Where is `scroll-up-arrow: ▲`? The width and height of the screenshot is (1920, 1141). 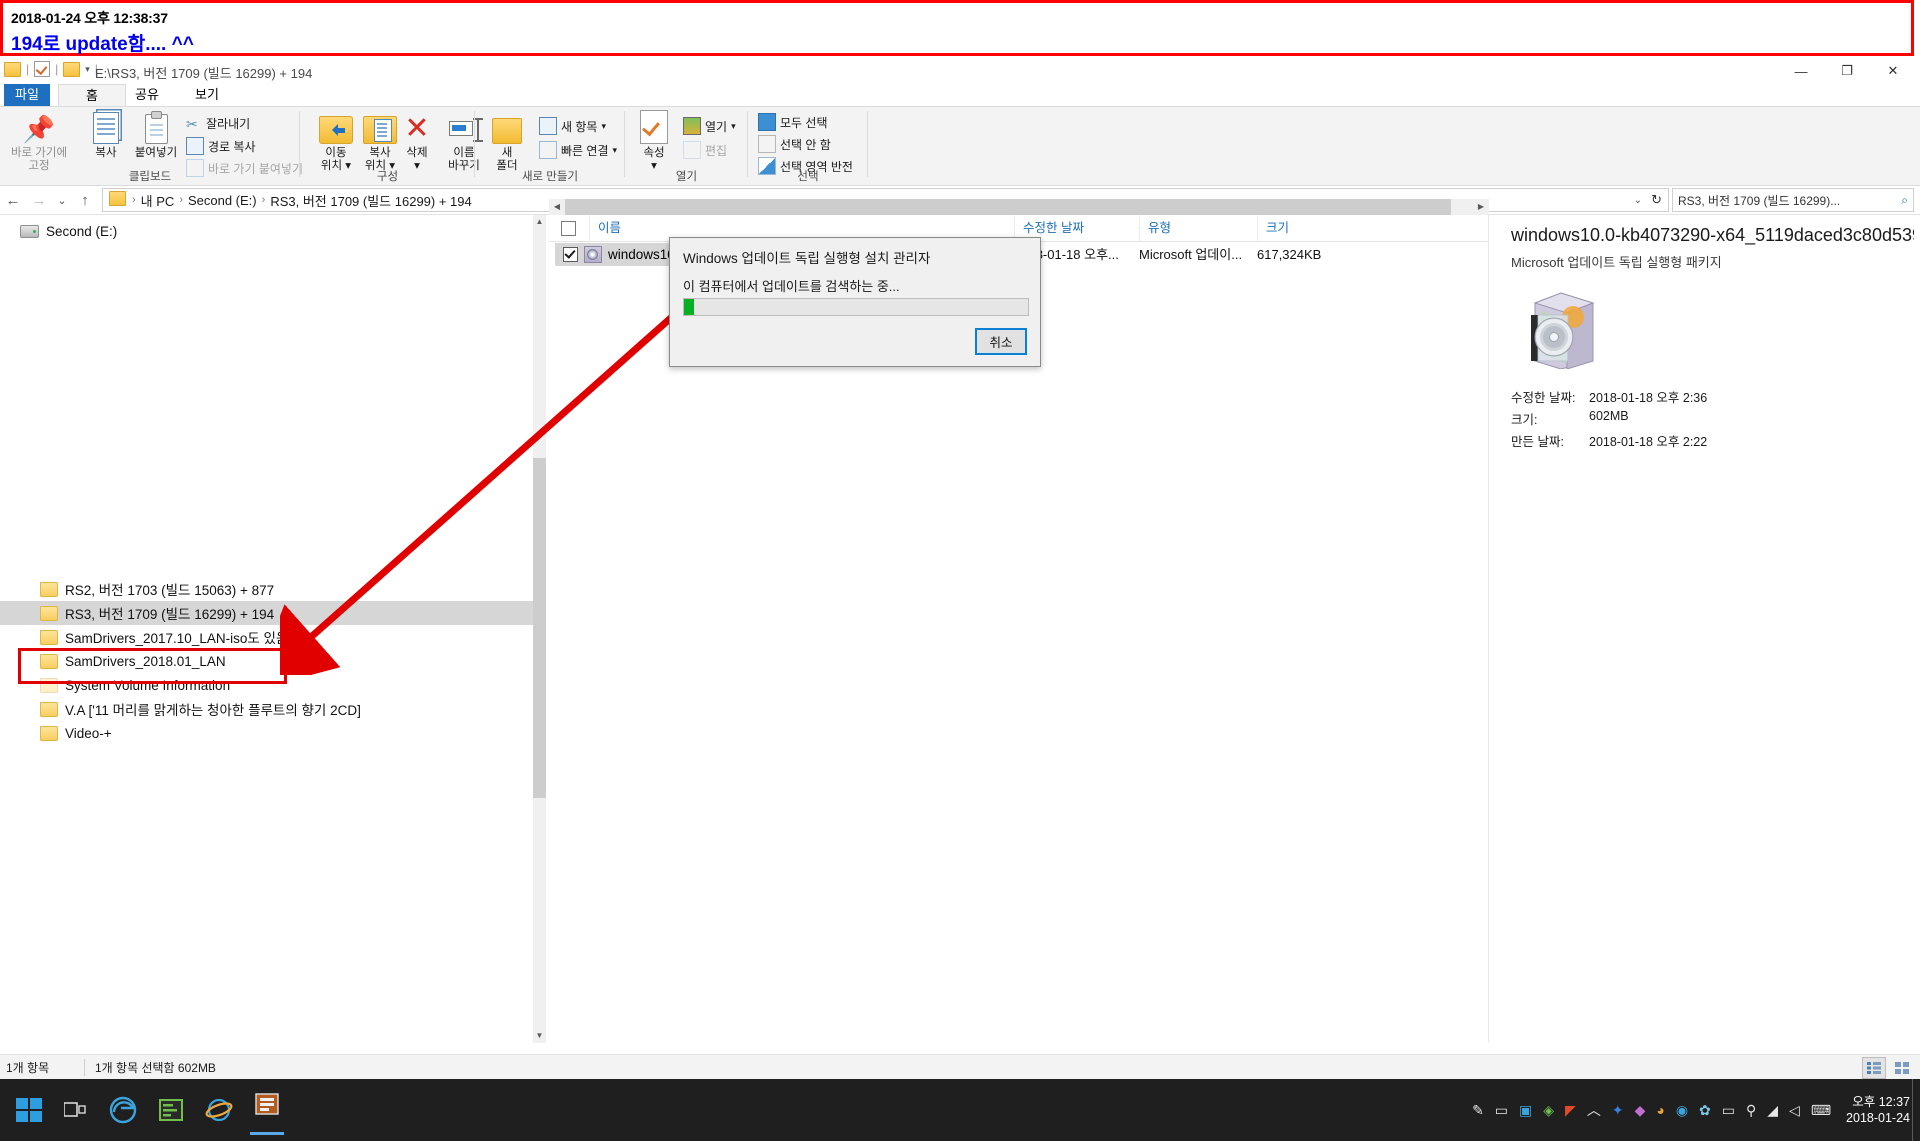 scroll-up-arrow: ▲ is located at coordinates (539, 222).